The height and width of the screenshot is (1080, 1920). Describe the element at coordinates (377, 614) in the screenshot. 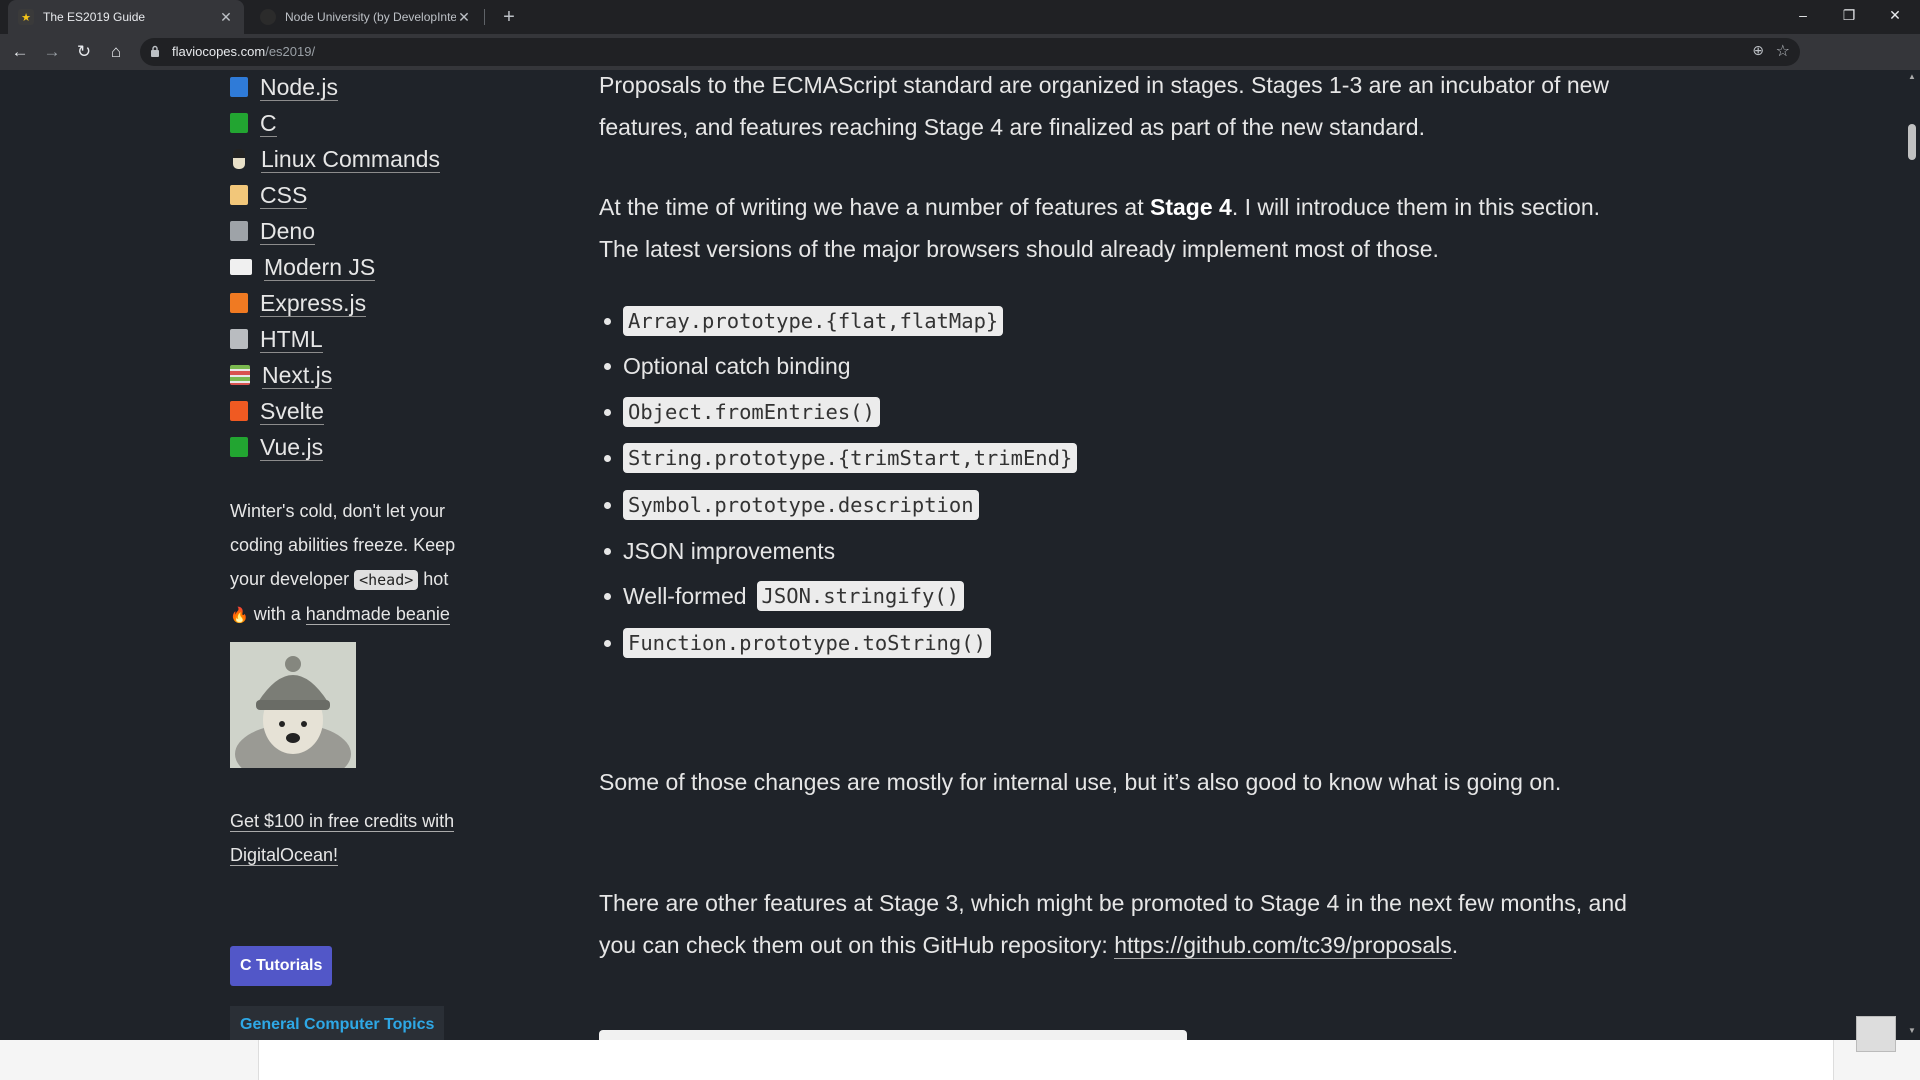

I see `handmade-beanie-link: handmade beanie` at that location.